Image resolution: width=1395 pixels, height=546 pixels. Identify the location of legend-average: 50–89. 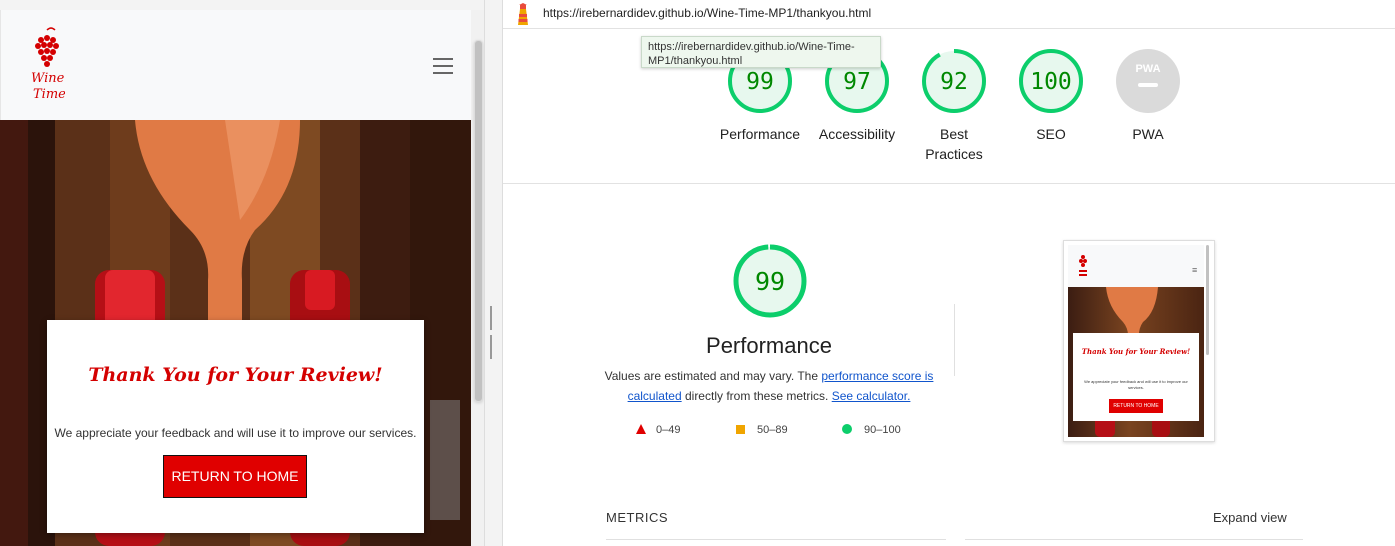
(762, 430).